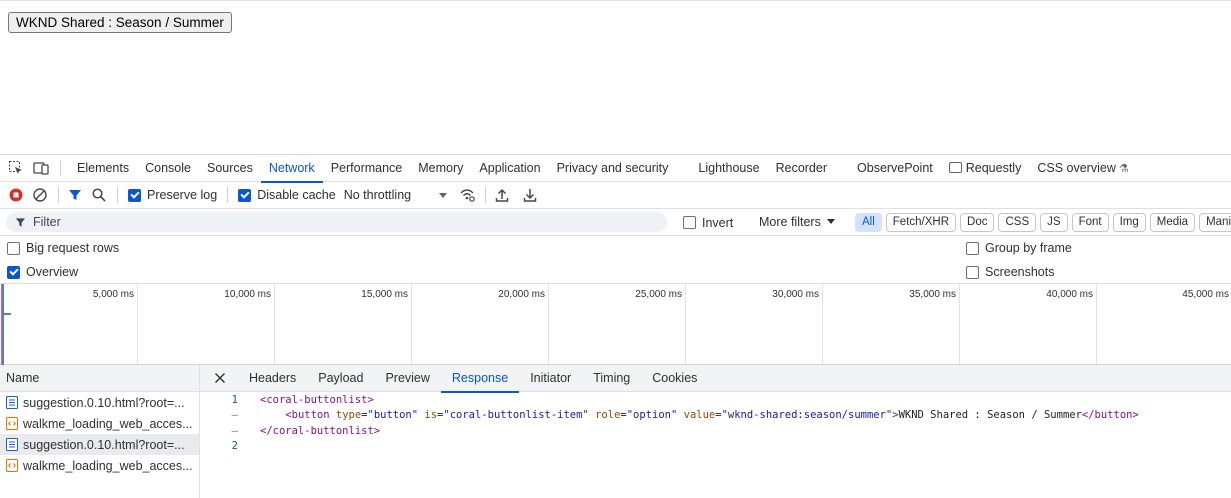  What do you see at coordinates (1017, 222) in the screenshot?
I see `filter-chip-css: CSS` at bounding box center [1017, 222].